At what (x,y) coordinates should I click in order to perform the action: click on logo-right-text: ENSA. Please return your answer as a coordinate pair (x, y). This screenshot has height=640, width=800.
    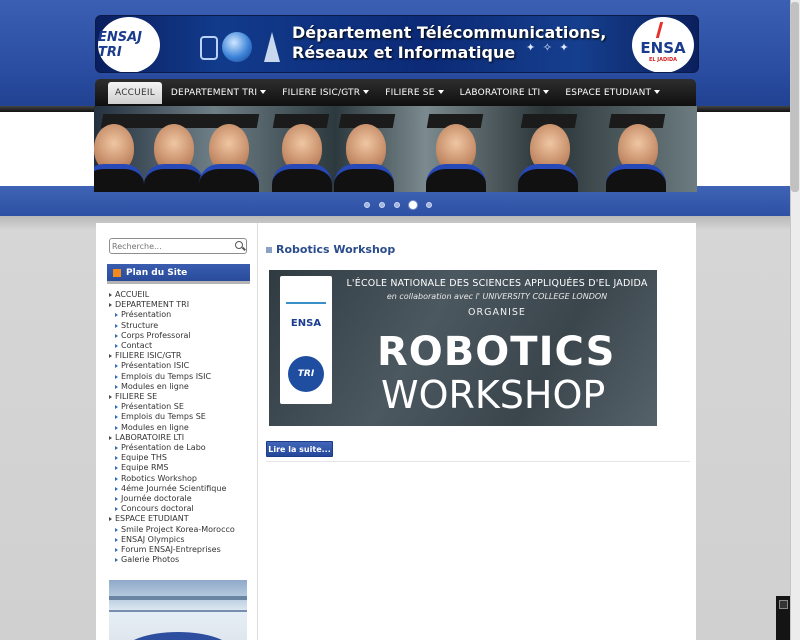
    Looking at the image, I should click on (663, 48).